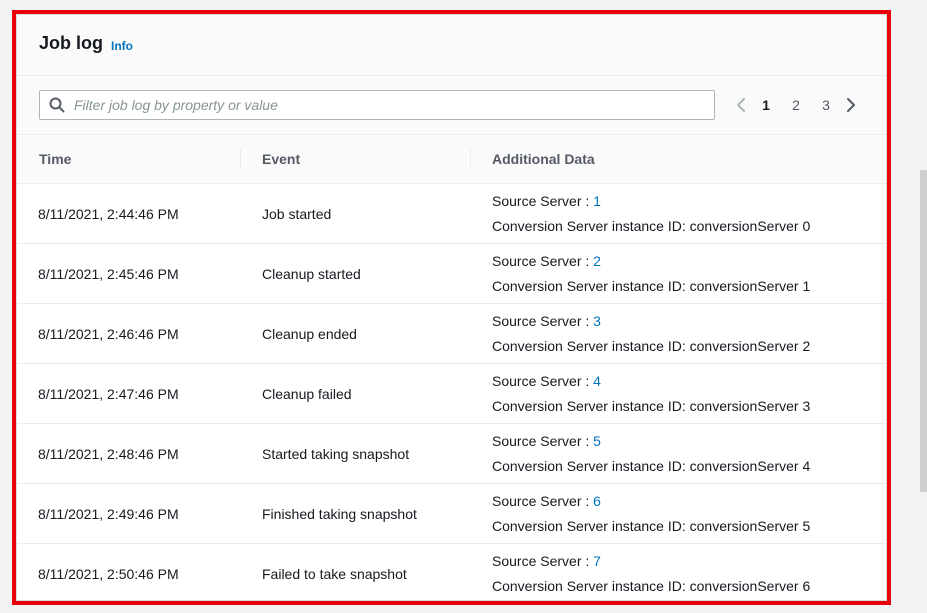  Describe the element at coordinates (355, 333) in the screenshot. I see `cell-event: Cleanup ended` at that location.